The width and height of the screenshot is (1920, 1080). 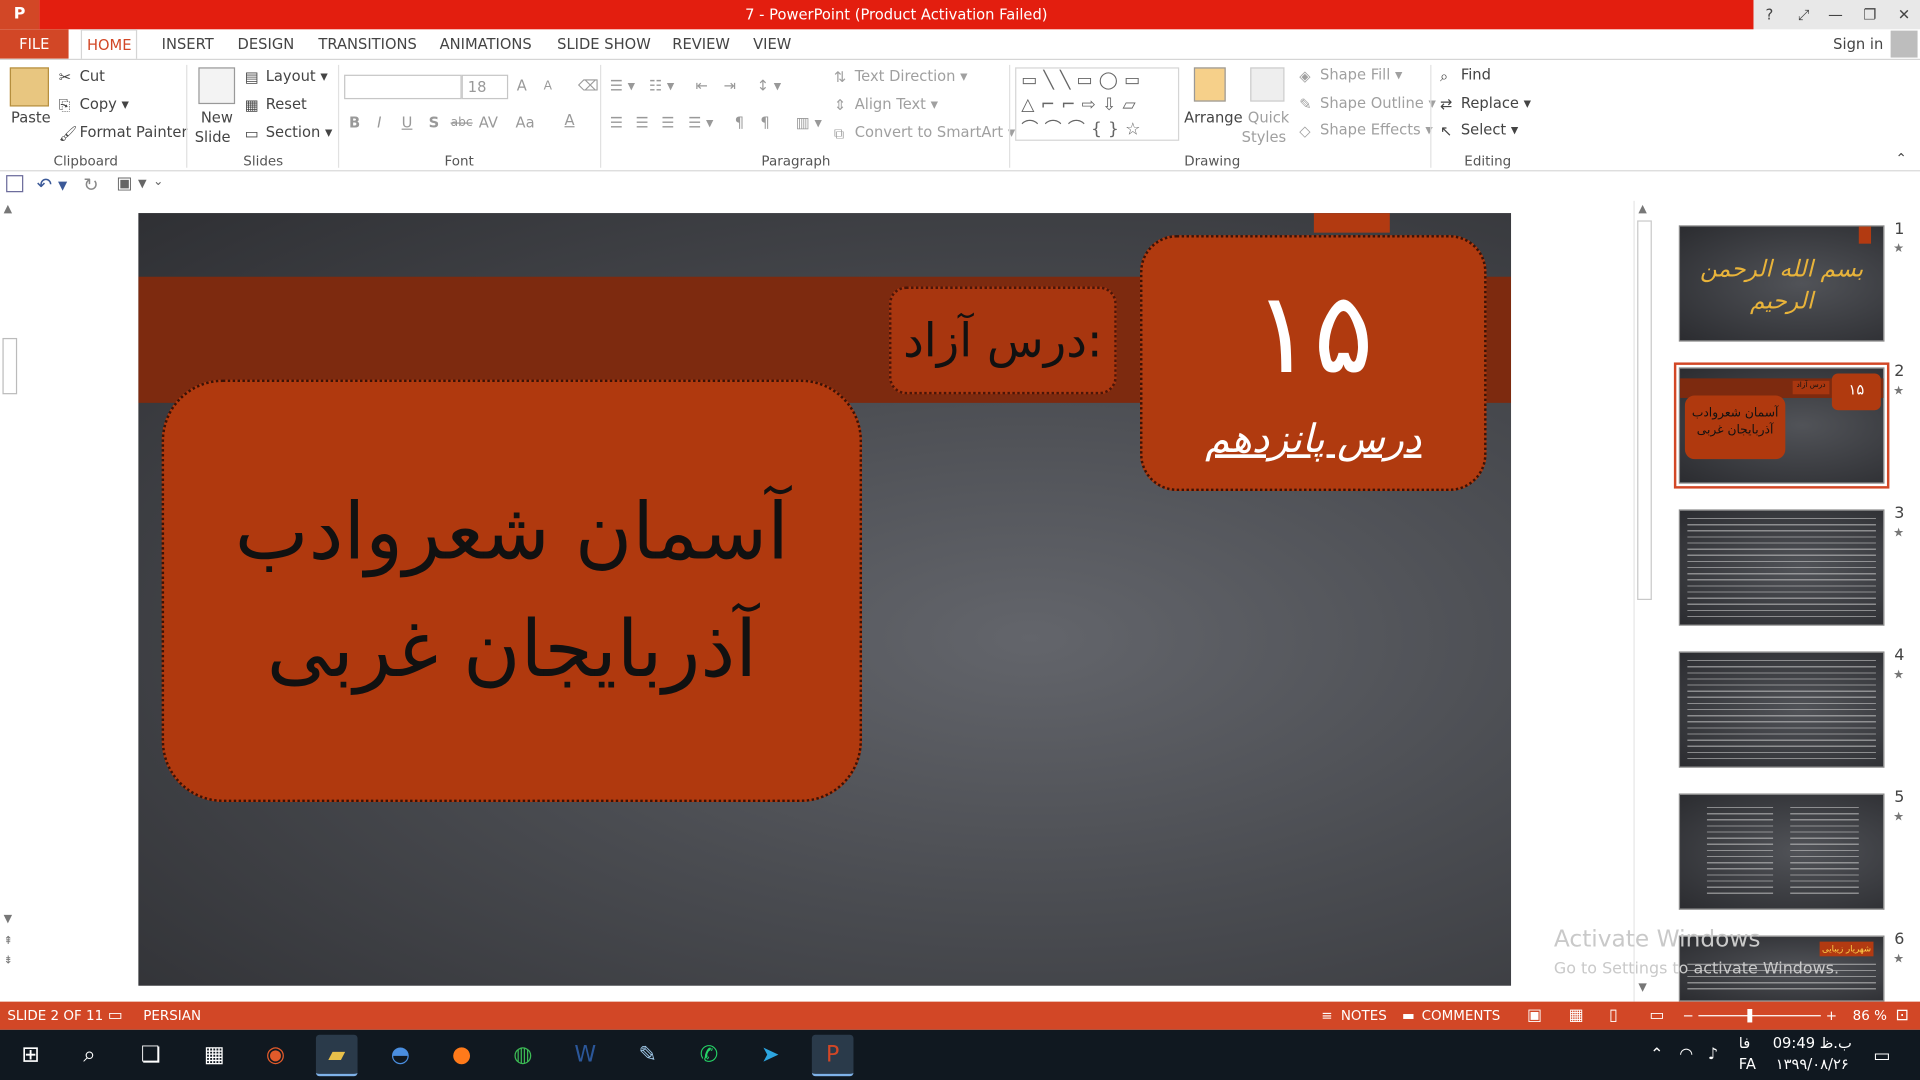 I want to click on bold-button: B, so click(x=354, y=122).